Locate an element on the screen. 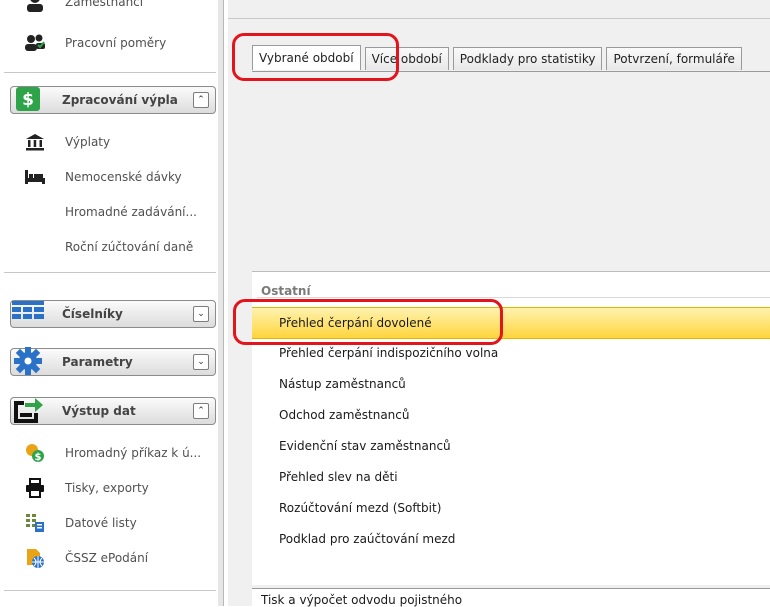 Image resolution: width=770 pixels, height=607 pixels. export-icon is located at coordinates (28, 410).